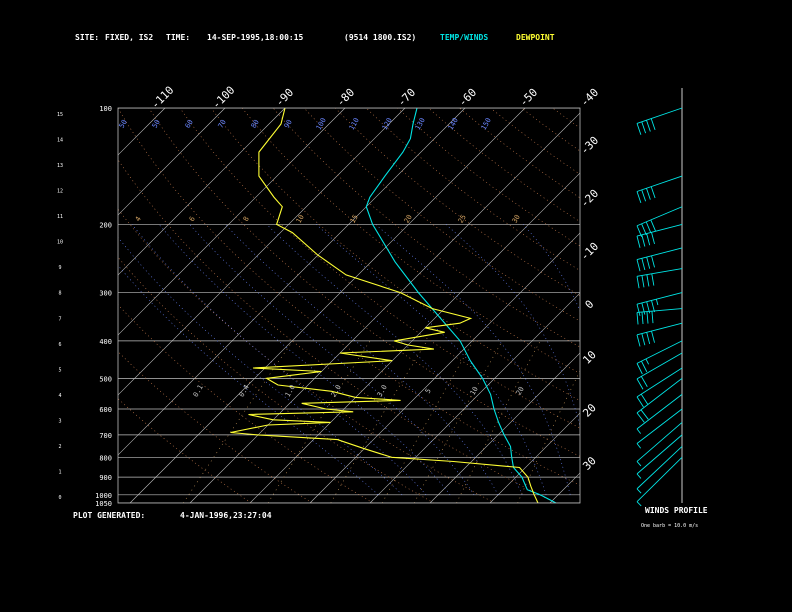  Describe the element at coordinates (105, 342) in the screenshot. I see `pressure-tick-label: 400` at that location.